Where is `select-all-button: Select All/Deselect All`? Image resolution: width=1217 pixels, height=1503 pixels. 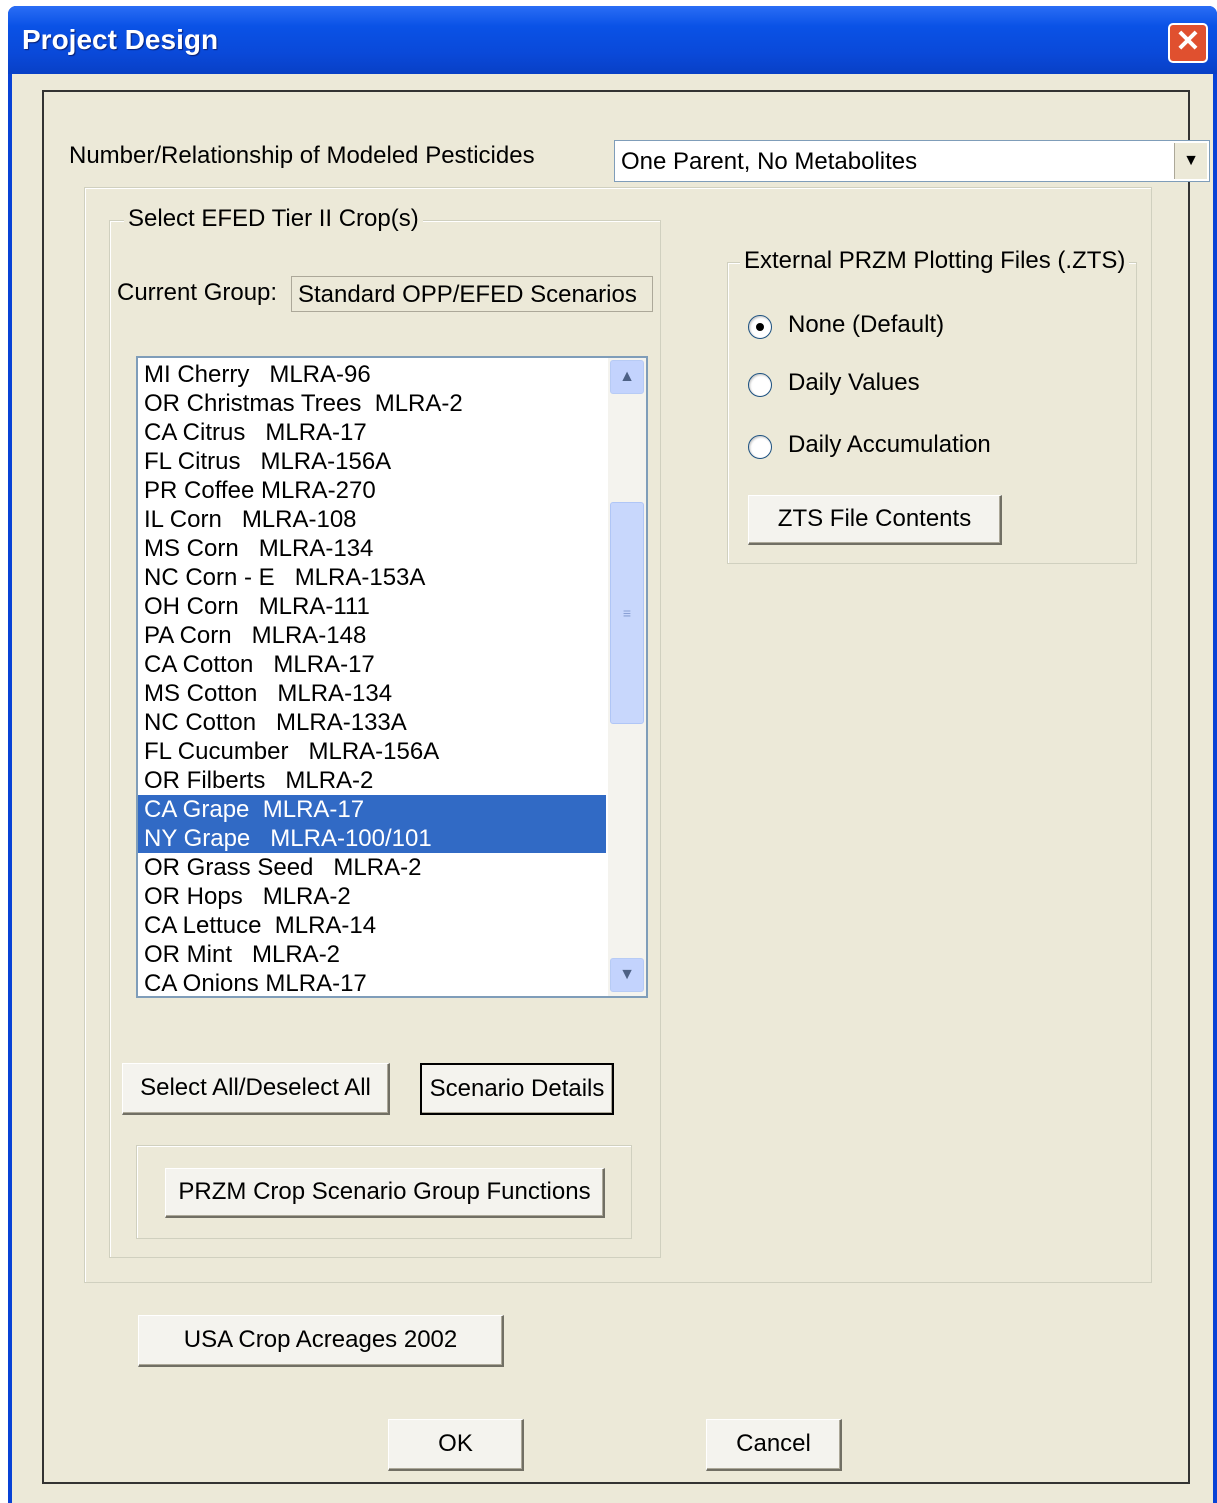 select-all-button: Select All/Deselect All is located at coordinates (256, 1089).